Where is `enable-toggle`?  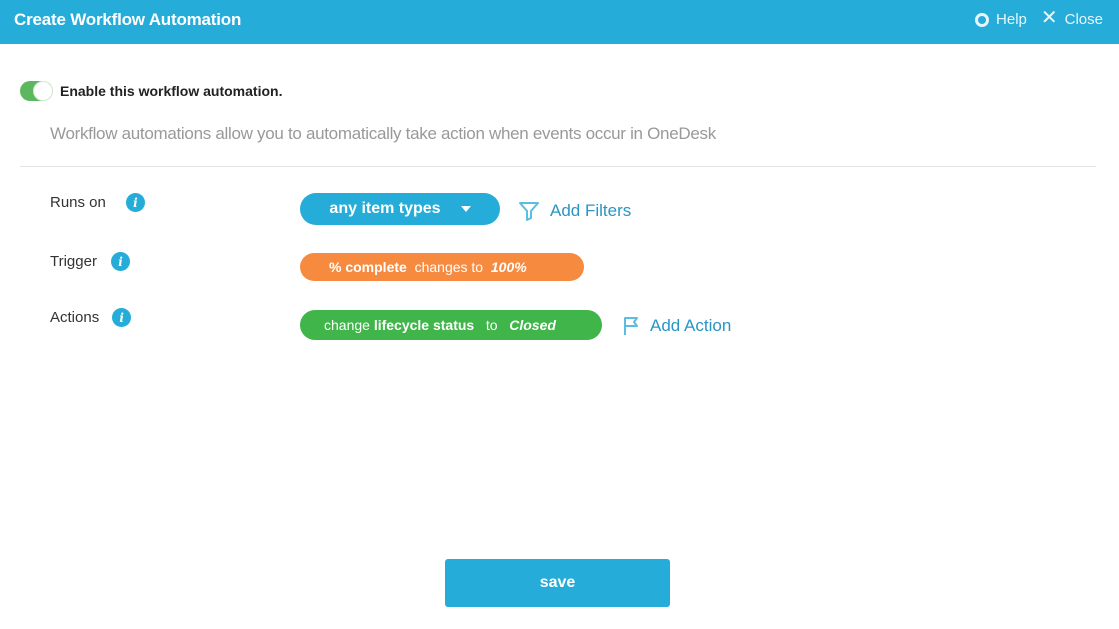 enable-toggle is located at coordinates (36, 91).